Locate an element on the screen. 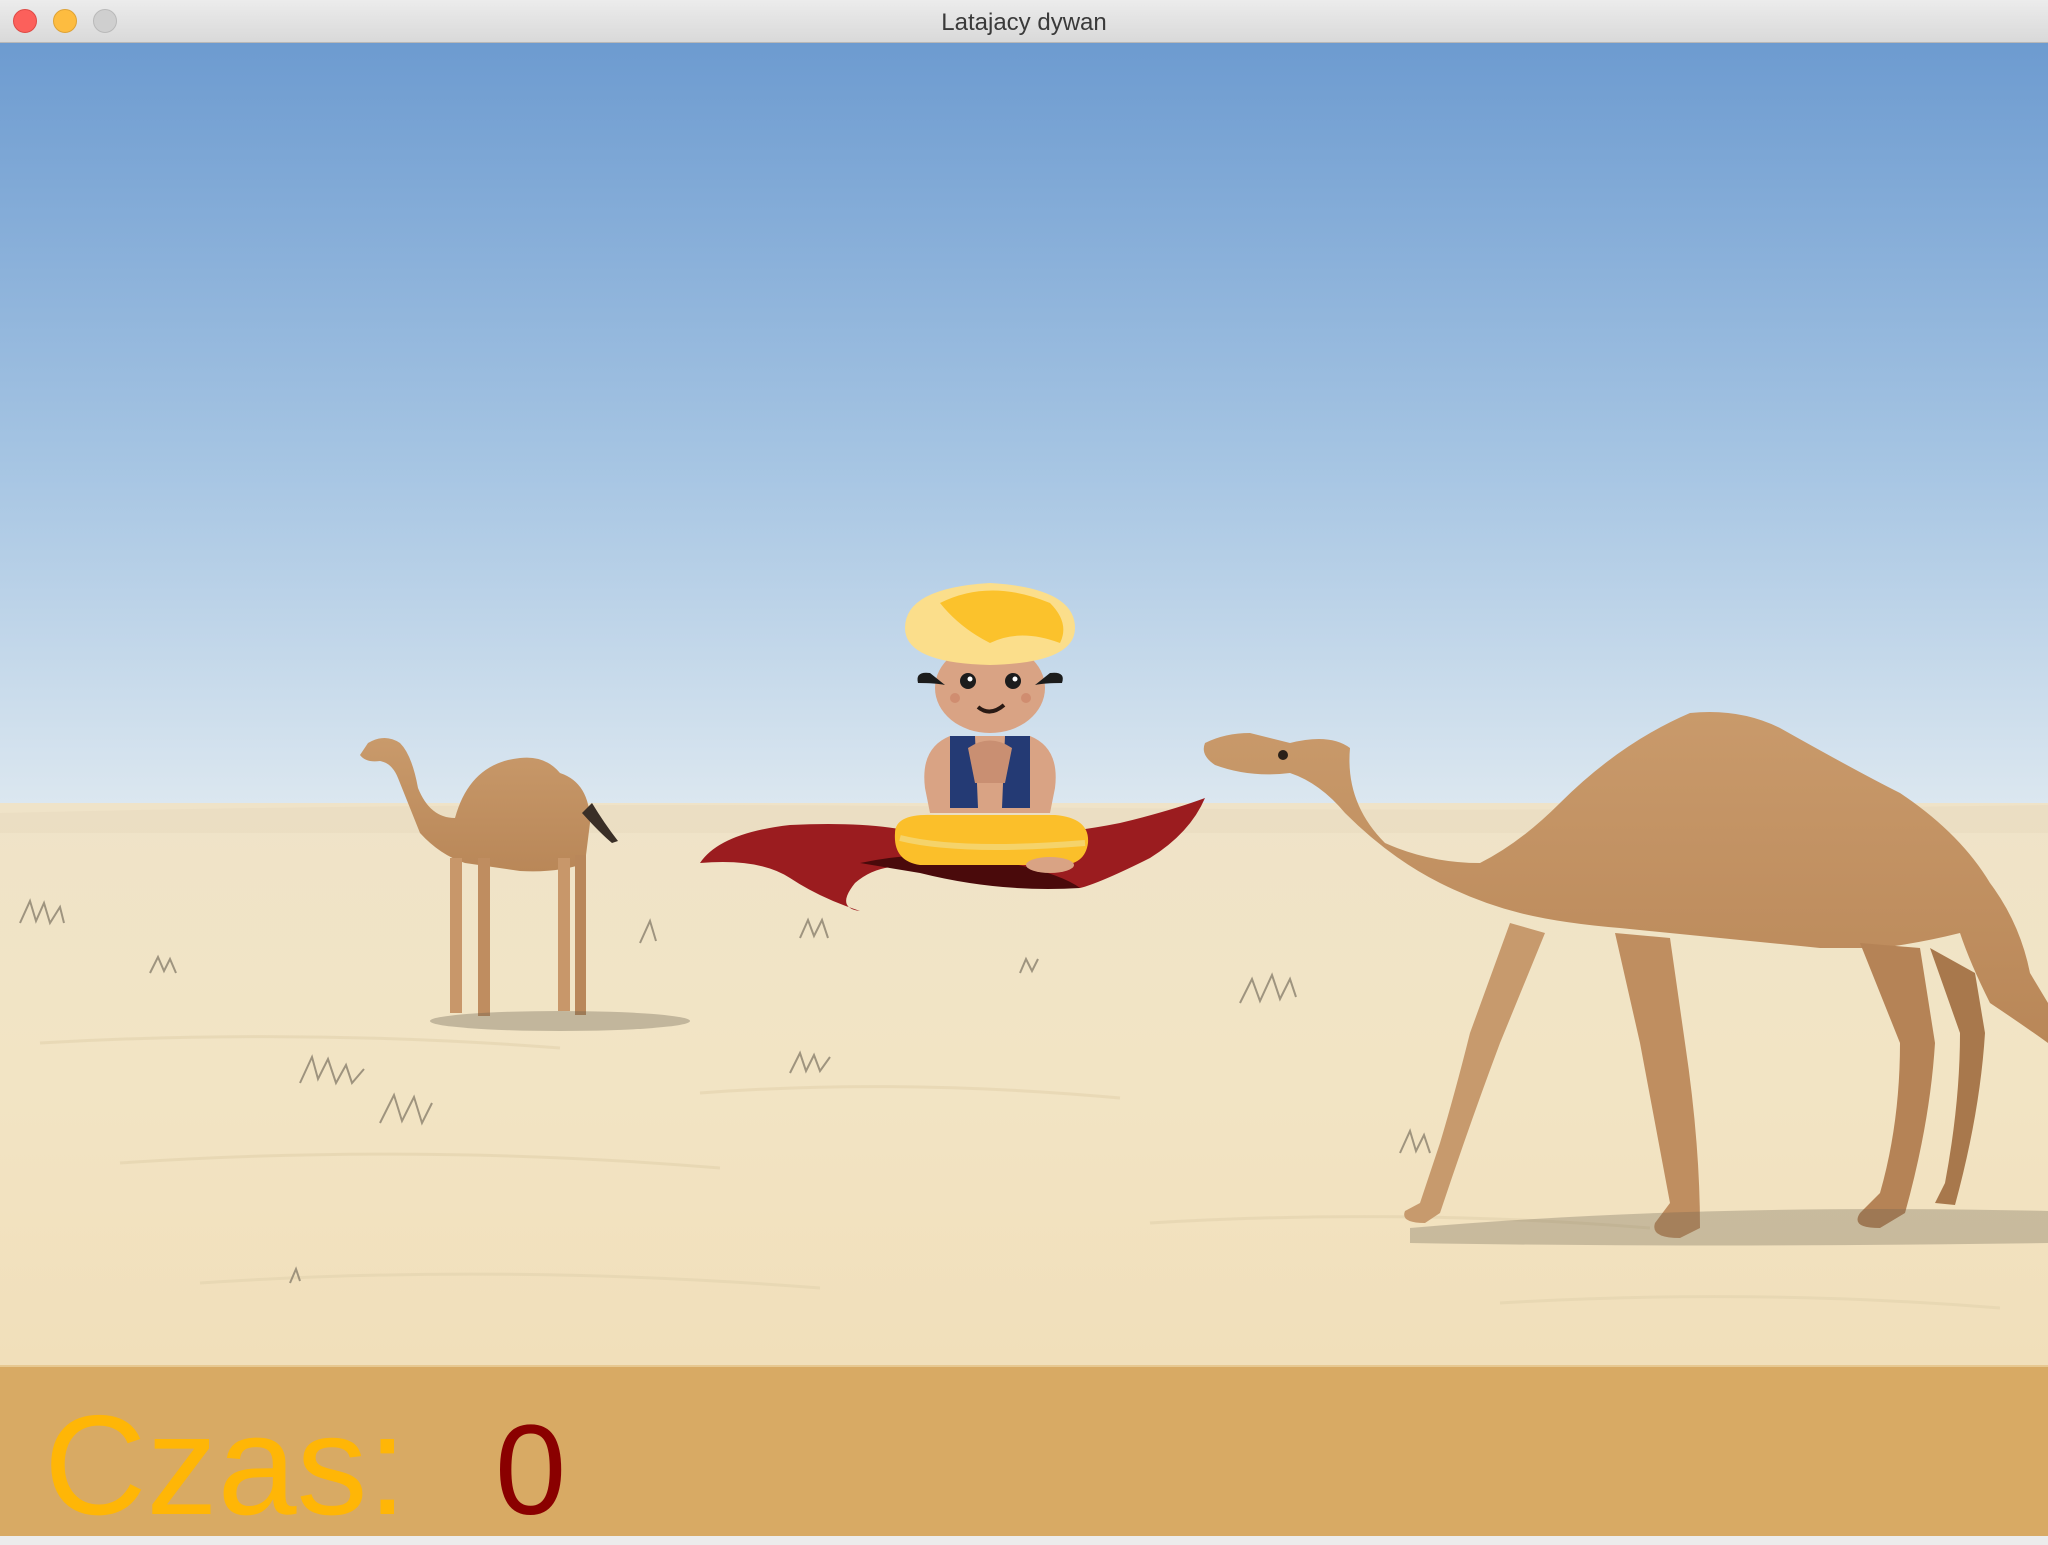 The image size is (2048, 1545). window-title: Latajacy dywan is located at coordinates (1024, 22).